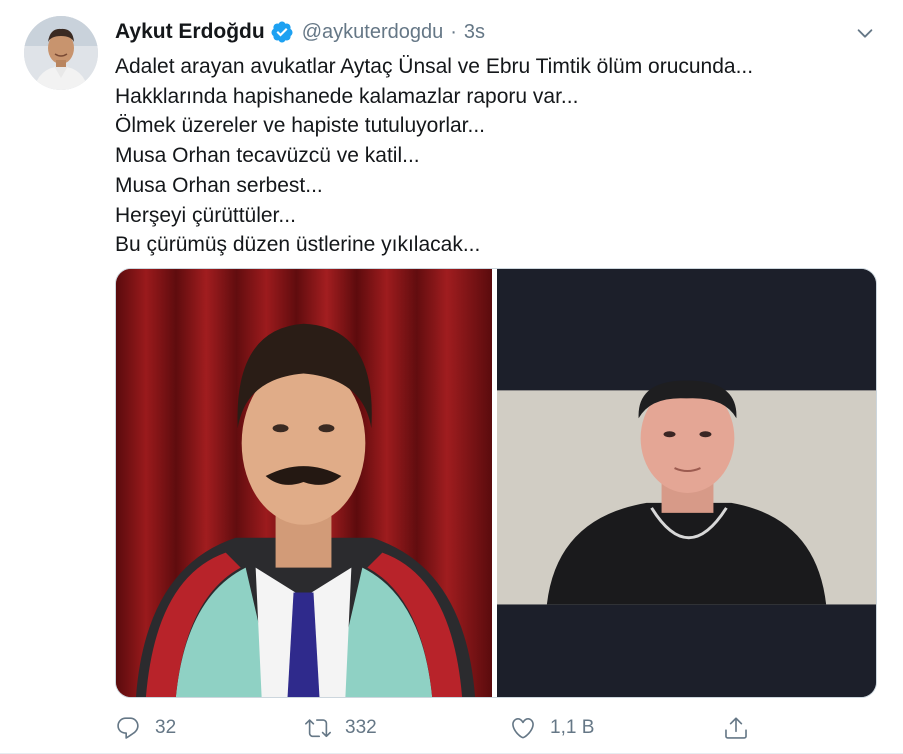 This screenshot has width=903, height=754. Describe the element at coordinates (865, 33) in the screenshot. I see `chevron-down-icon` at that location.